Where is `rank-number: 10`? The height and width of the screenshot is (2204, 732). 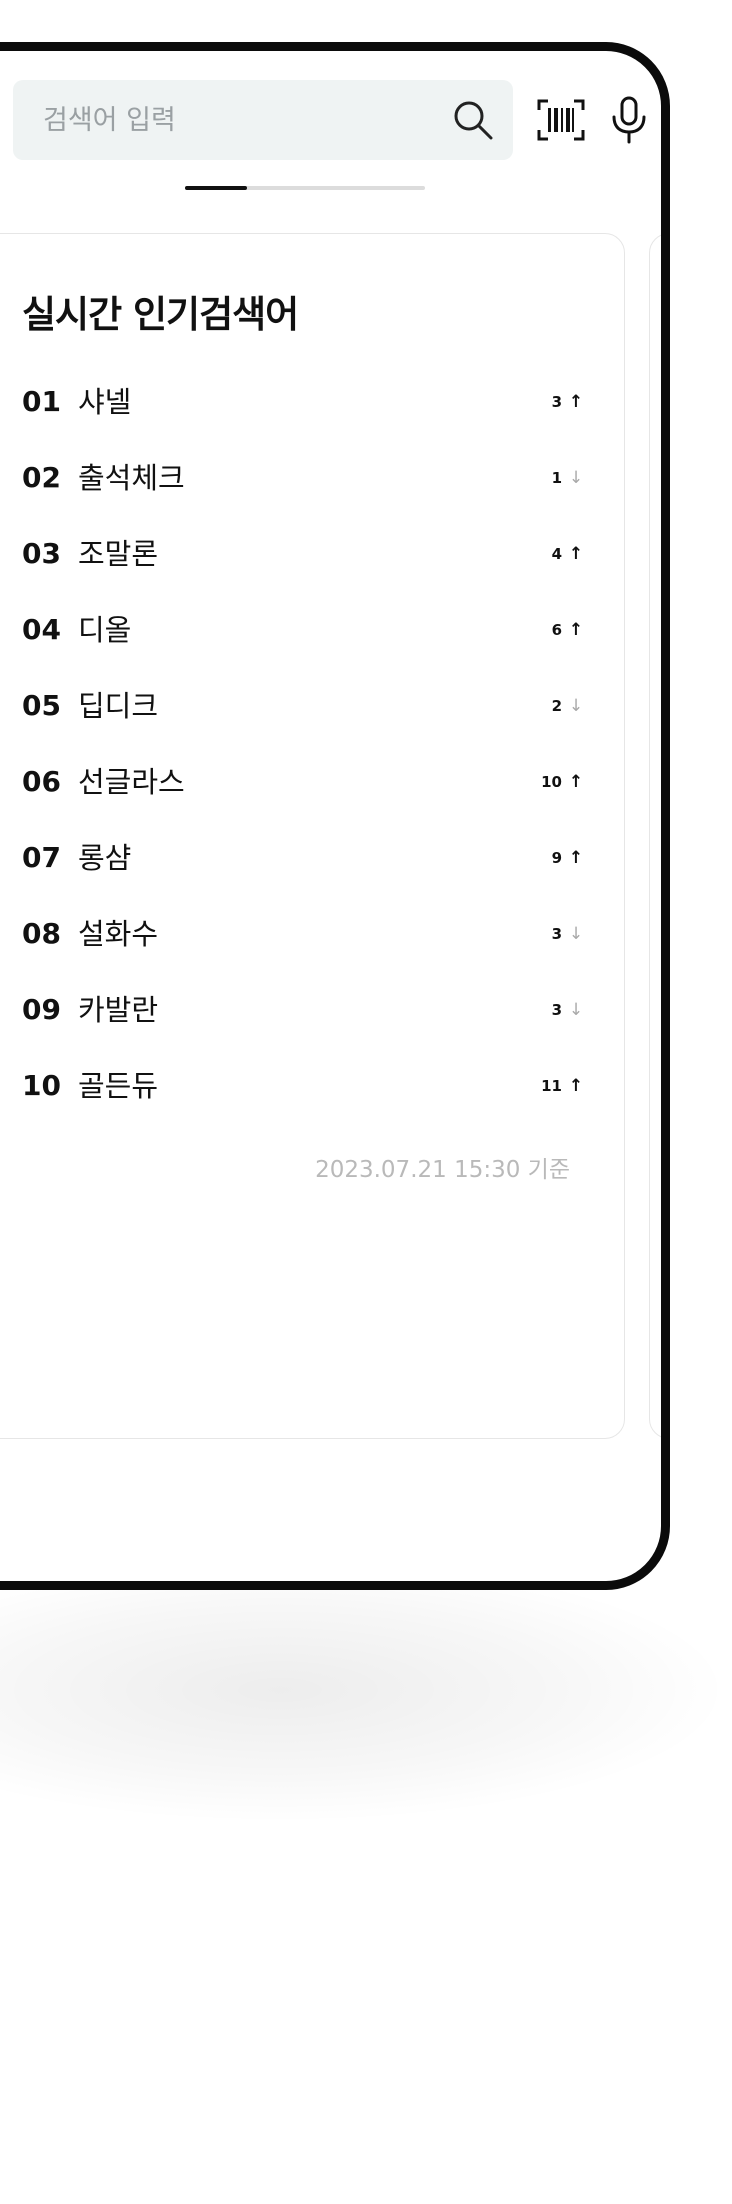
rank-number: 10 is located at coordinates (41, 1085).